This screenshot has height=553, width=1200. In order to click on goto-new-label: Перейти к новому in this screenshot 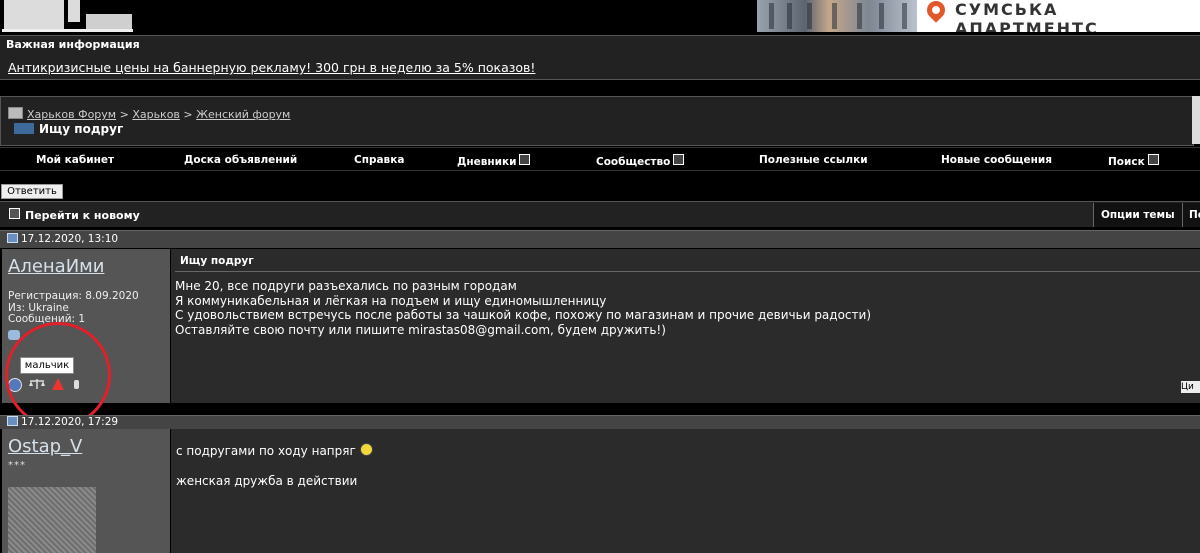, I will do `click(82, 215)`.